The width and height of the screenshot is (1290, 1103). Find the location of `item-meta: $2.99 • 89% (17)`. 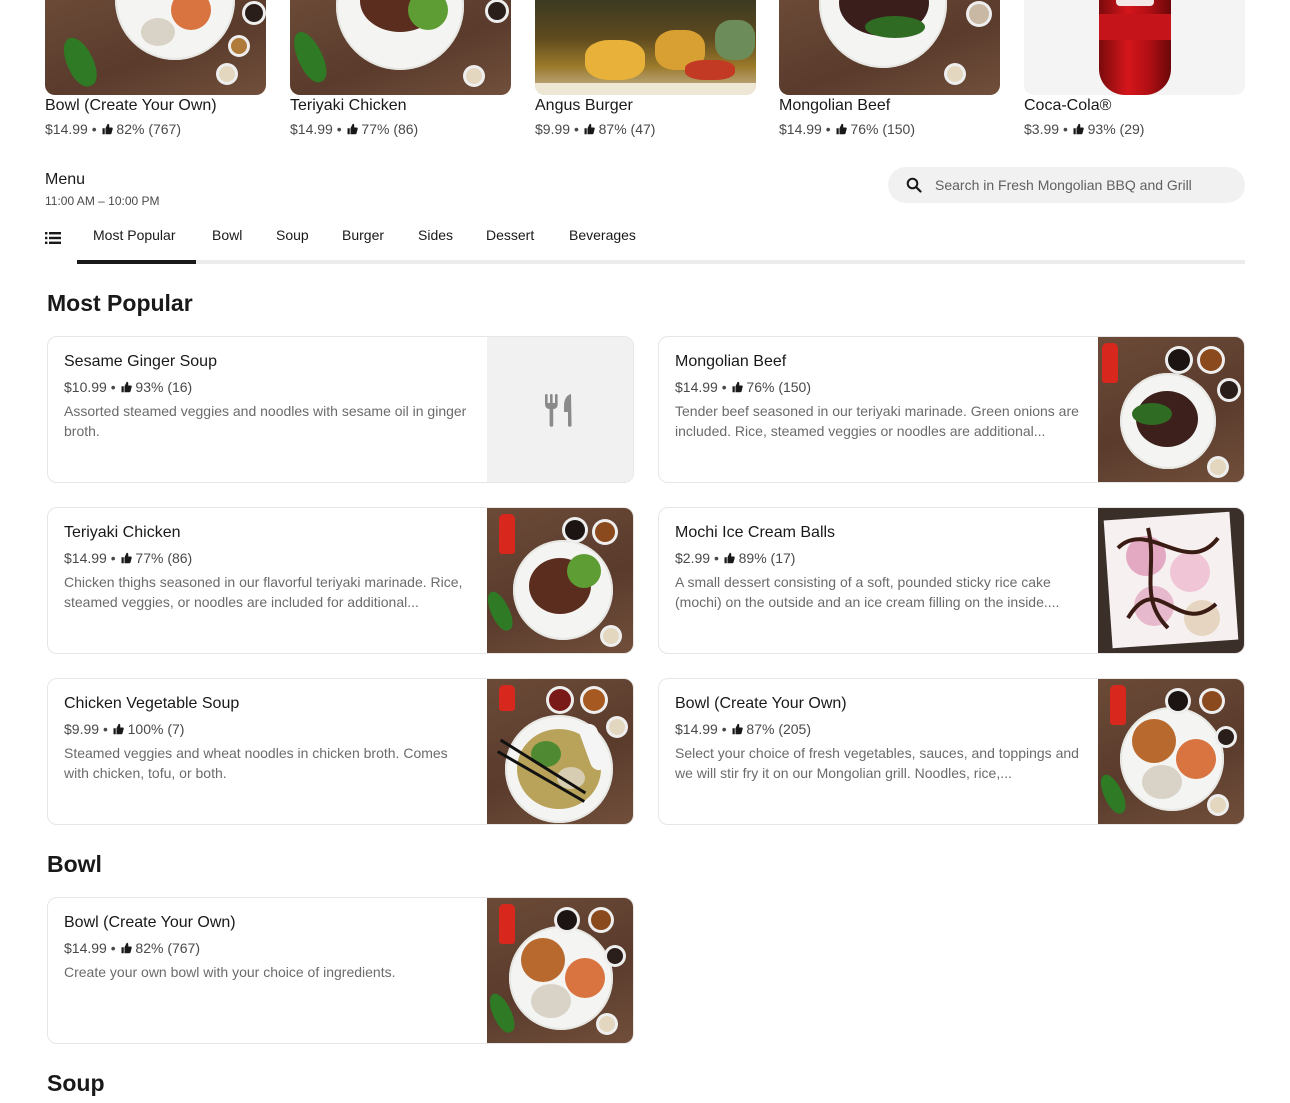

item-meta: $2.99 • 89% (17) is located at coordinates (735, 558).